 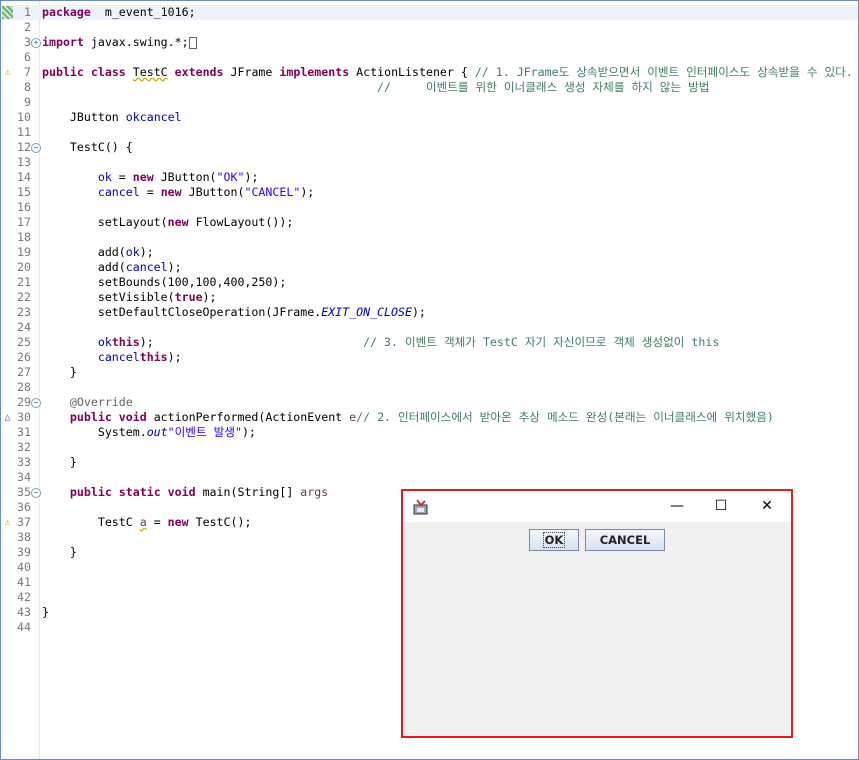 I want to click on code-line: 28, so click(x=429, y=387).